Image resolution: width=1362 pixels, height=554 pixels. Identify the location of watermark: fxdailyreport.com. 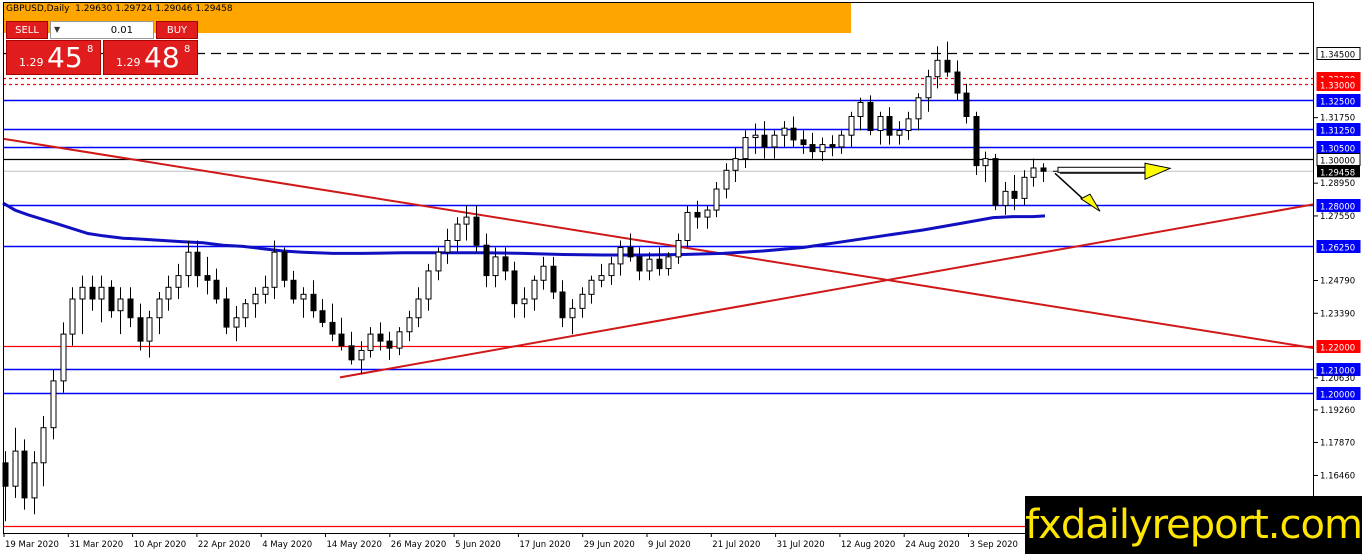
(1193, 525).